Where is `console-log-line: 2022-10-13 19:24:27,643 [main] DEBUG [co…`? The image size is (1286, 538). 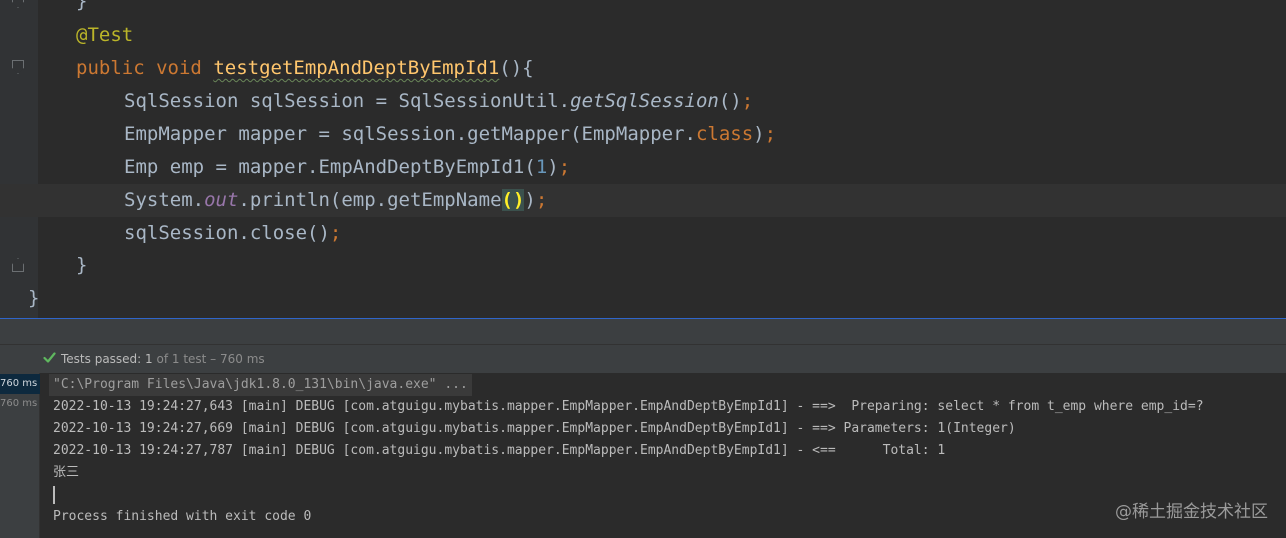
console-log-line: 2022-10-13 19:24:27,643 [main] DEBUG [co… is located at coordinates (628, 406).